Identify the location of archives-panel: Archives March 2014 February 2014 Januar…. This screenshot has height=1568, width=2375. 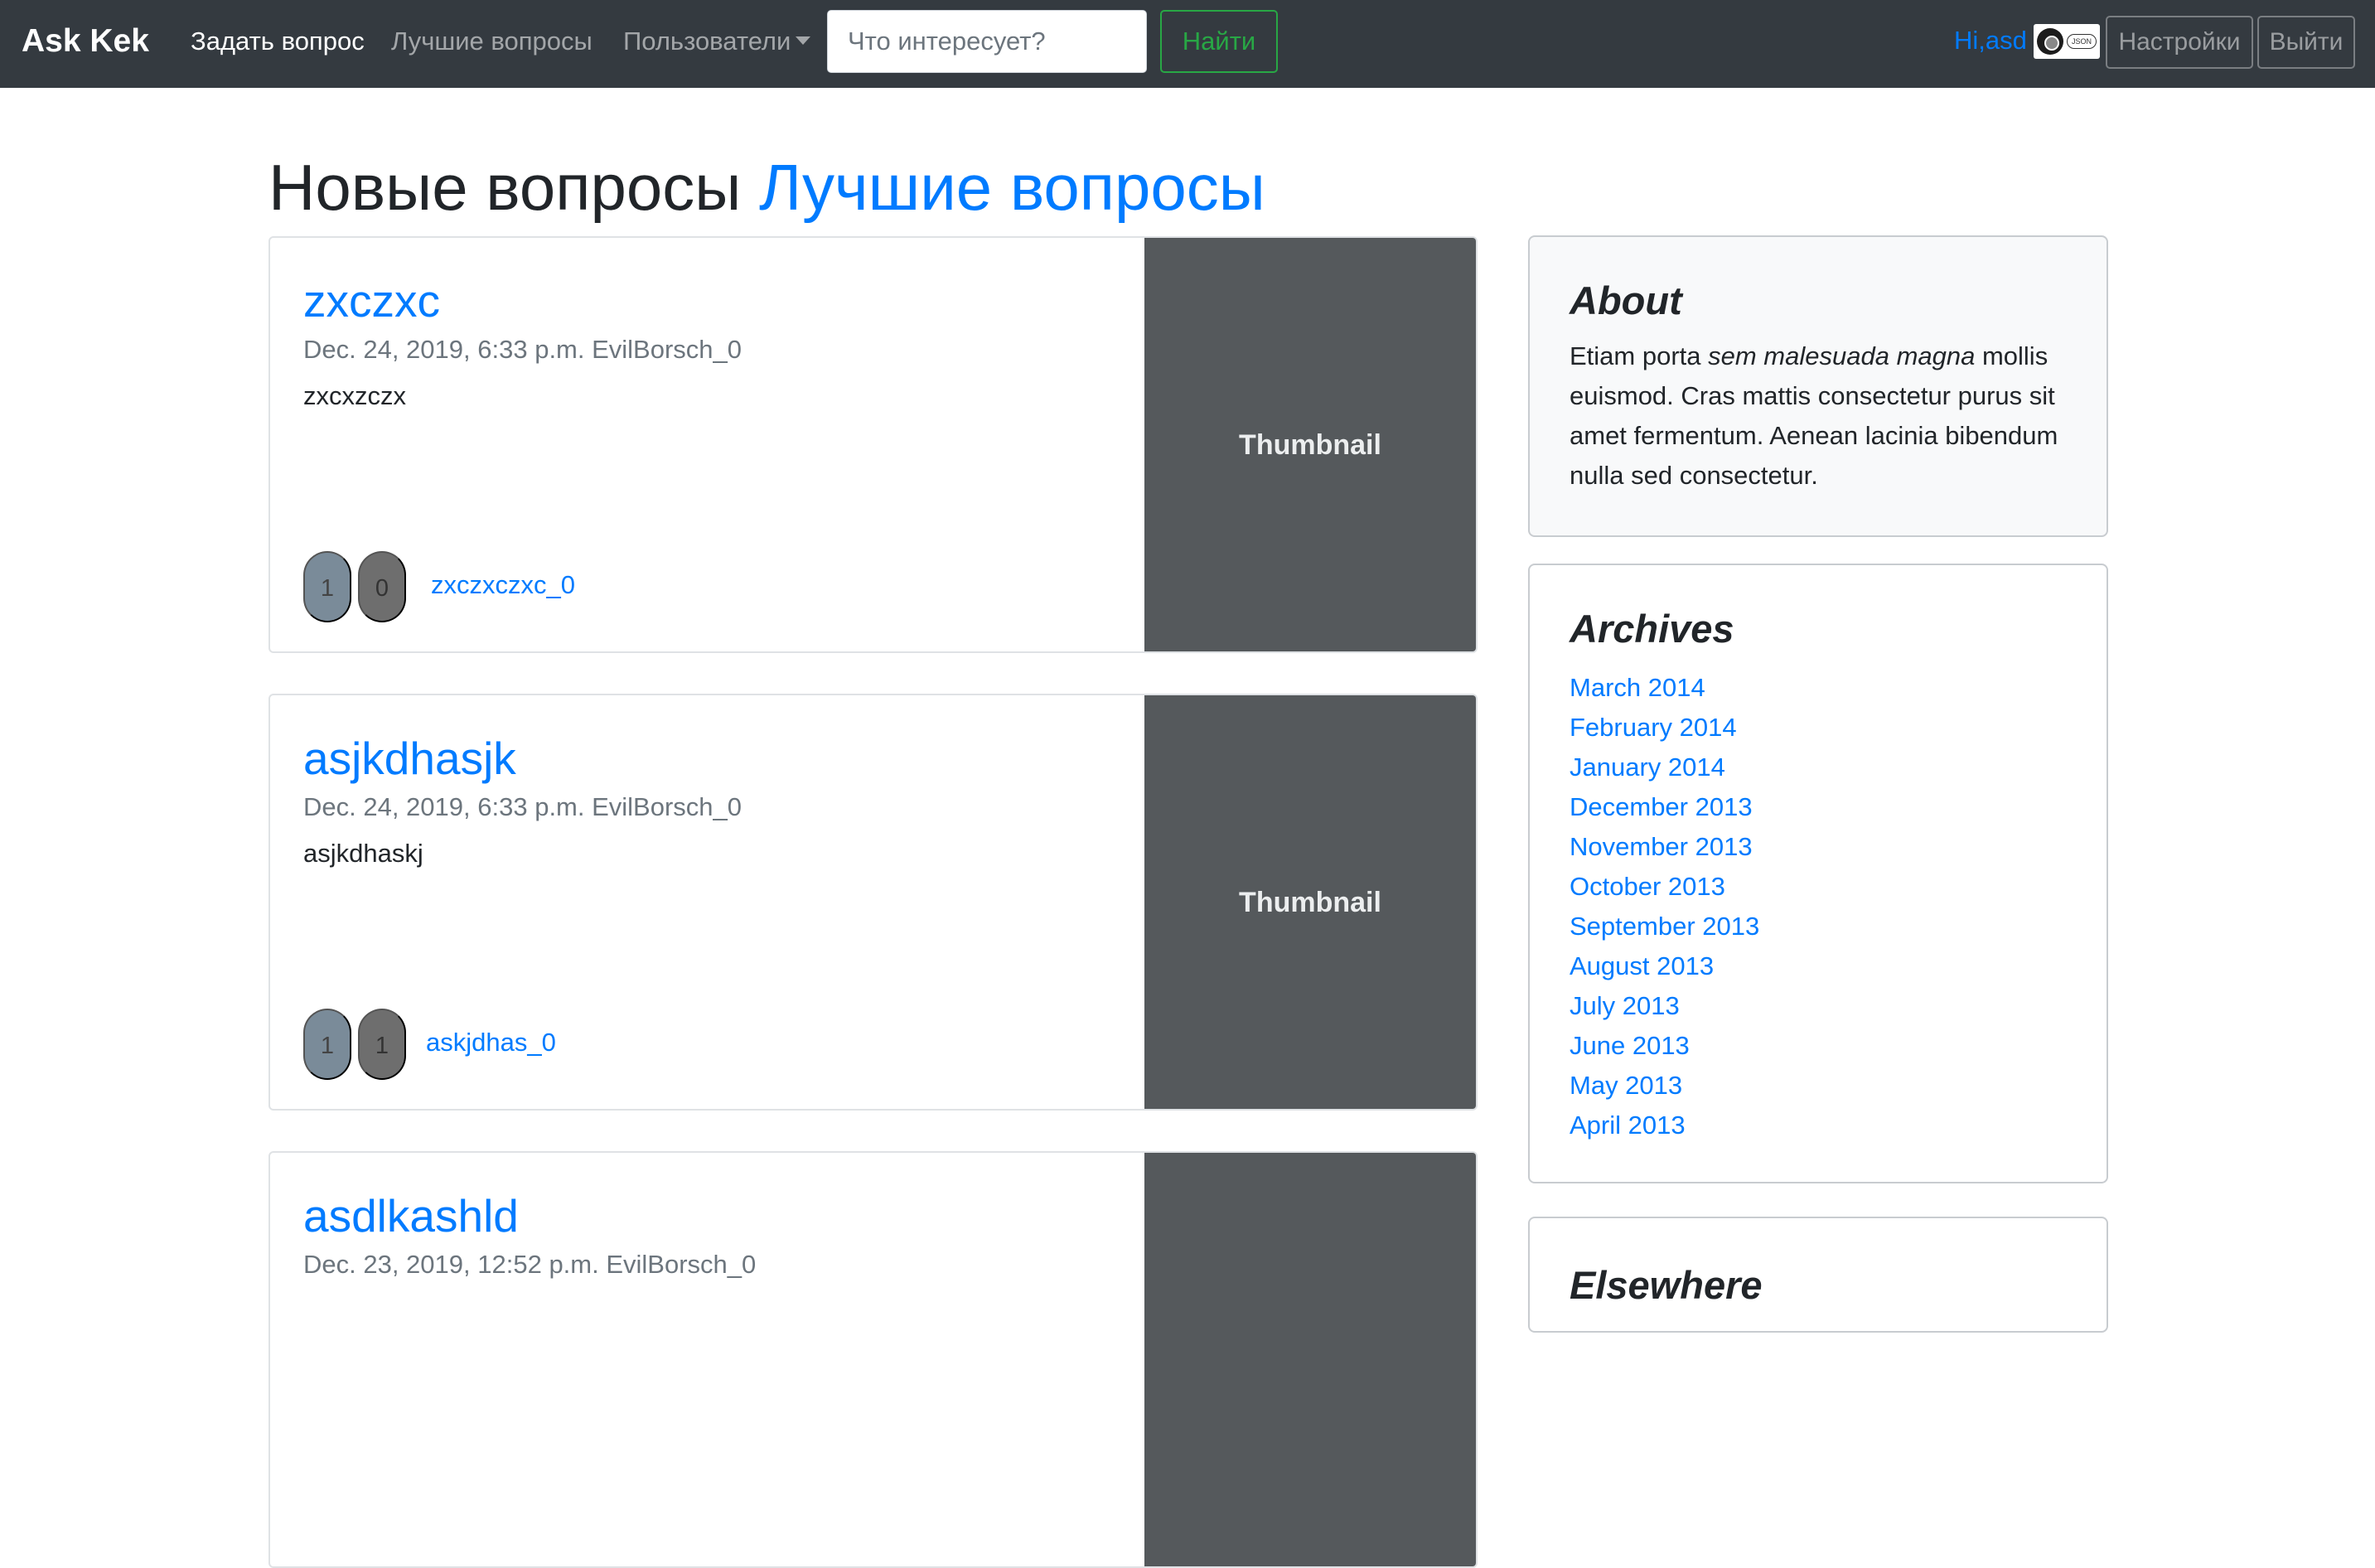
(1818, 874).